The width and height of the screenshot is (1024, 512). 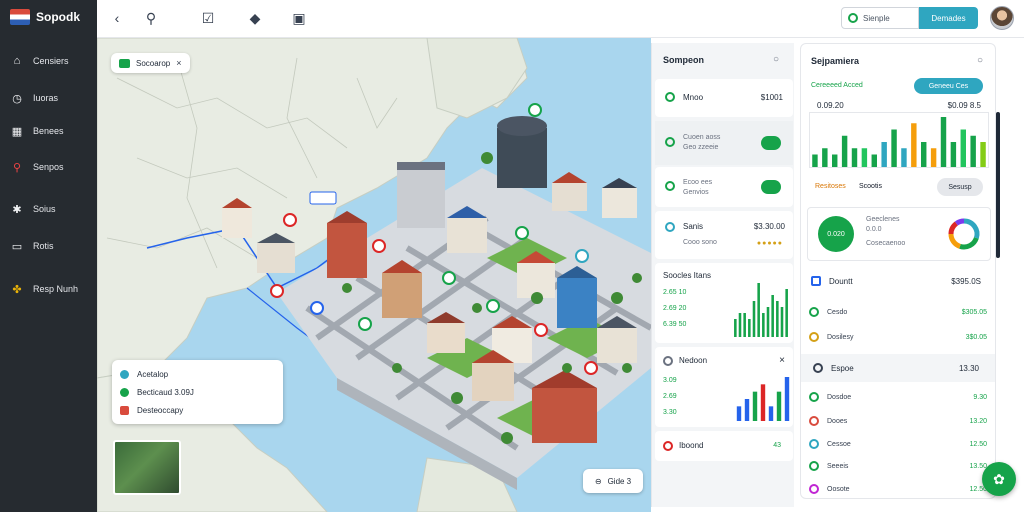 What do you see at coordinates (830, 186) in the screenshot?
I see `legend-label: Resitoses` at bounding box center [830, 186].